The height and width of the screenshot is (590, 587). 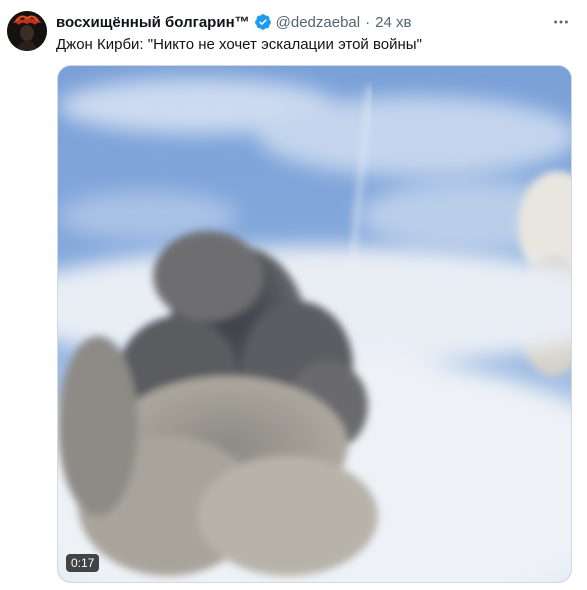 I want to click on more-dots-icon, so click(x=561, y=22).